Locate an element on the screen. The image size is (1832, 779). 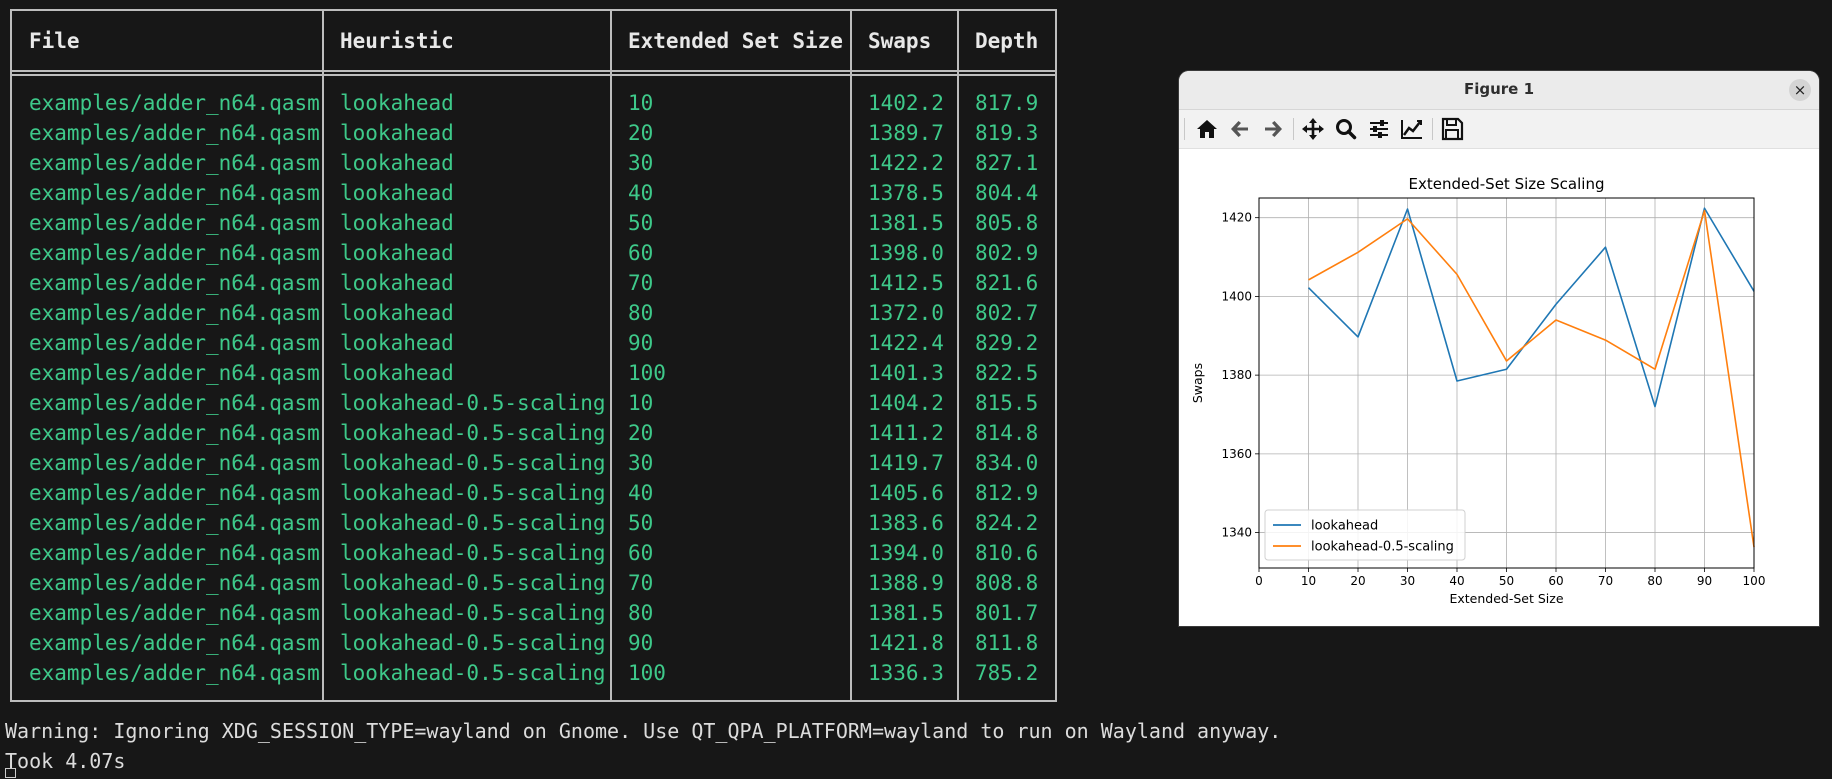
cell-swaps: 1381.5 is located at coordinates (906, 613).